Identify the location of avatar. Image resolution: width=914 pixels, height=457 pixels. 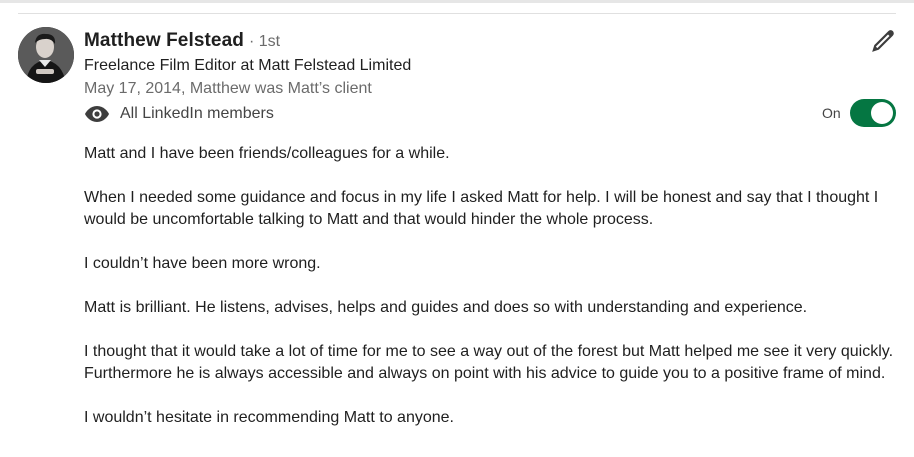
(46, 55).